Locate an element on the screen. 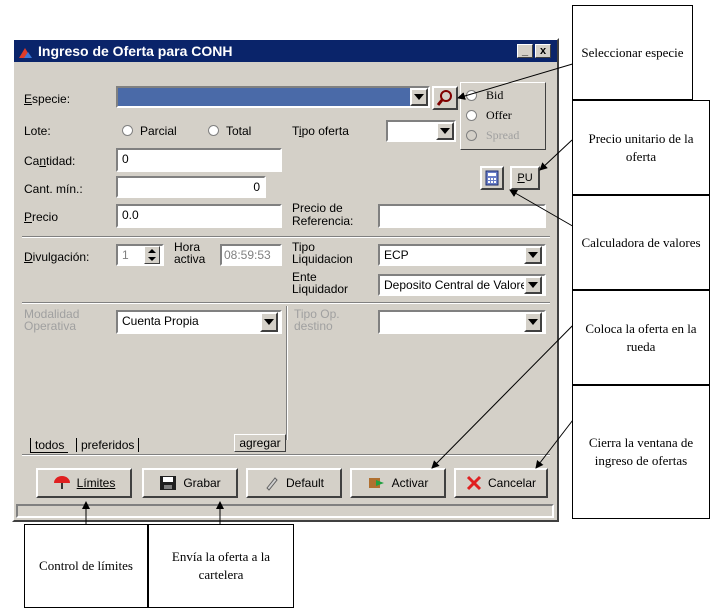  callout-calculadora: Calculadora de valores is located at coordinates (641, 242).